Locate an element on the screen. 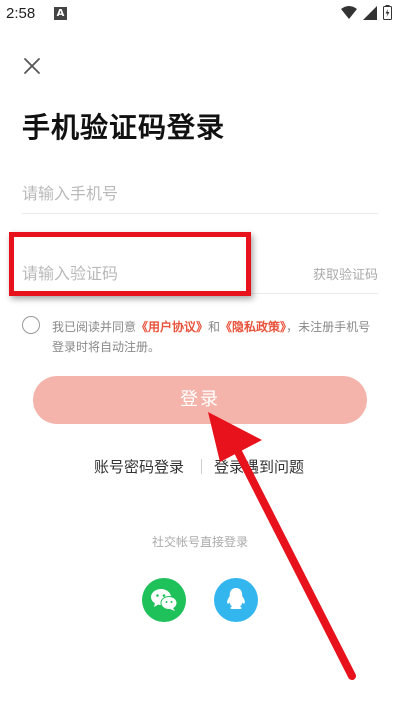  wifi-icon is located at coordinates (349, 12).